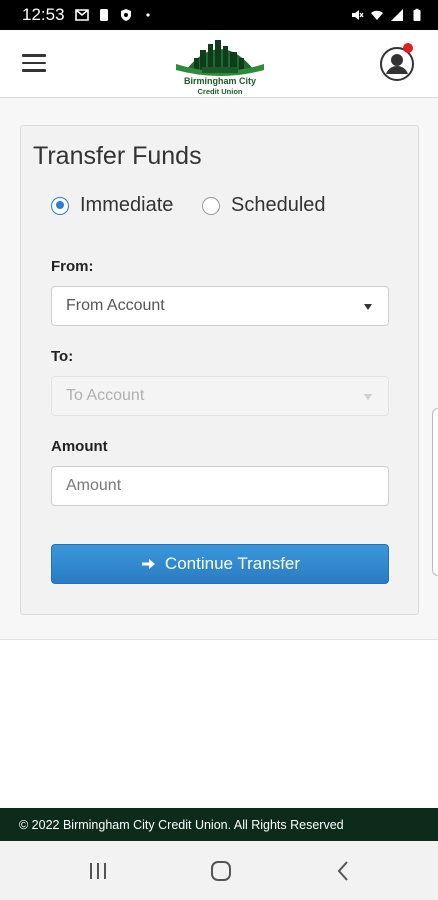 This screenshot has width=438, height=900. Describe the element at coordinates (148, 564) in the screenshot. I see `arrow-right-icon` at that location.